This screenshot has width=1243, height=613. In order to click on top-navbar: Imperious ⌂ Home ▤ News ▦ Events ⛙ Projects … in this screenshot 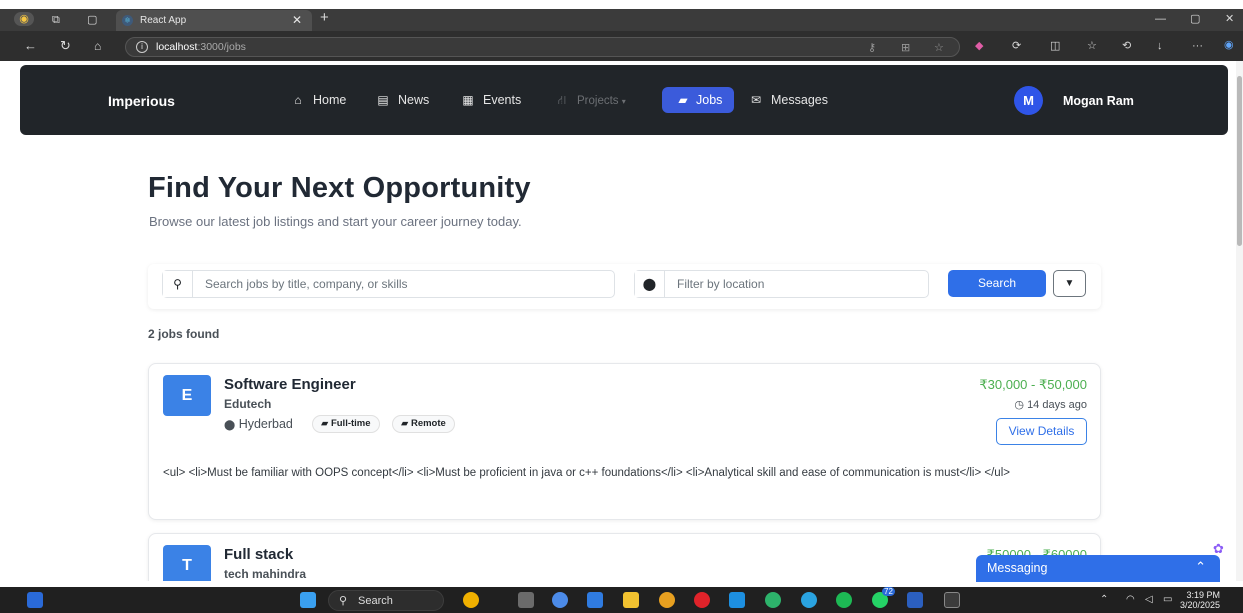, I will do `click(624, 100)`.